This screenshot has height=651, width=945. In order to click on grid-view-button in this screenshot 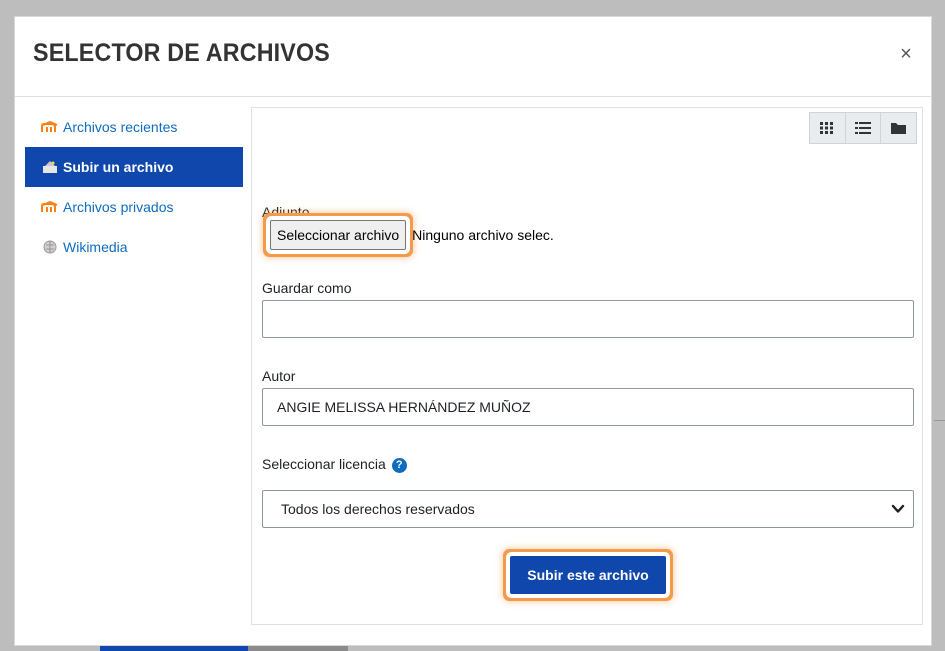, I will do `click(828, 128)`.